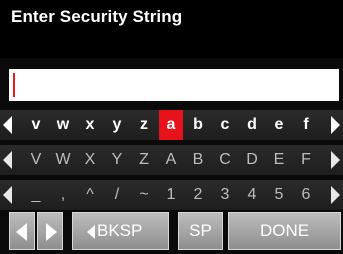 The width and height of the screenshot is (343, 254). I want to click on key-row1-9: e, so click(279, 125).